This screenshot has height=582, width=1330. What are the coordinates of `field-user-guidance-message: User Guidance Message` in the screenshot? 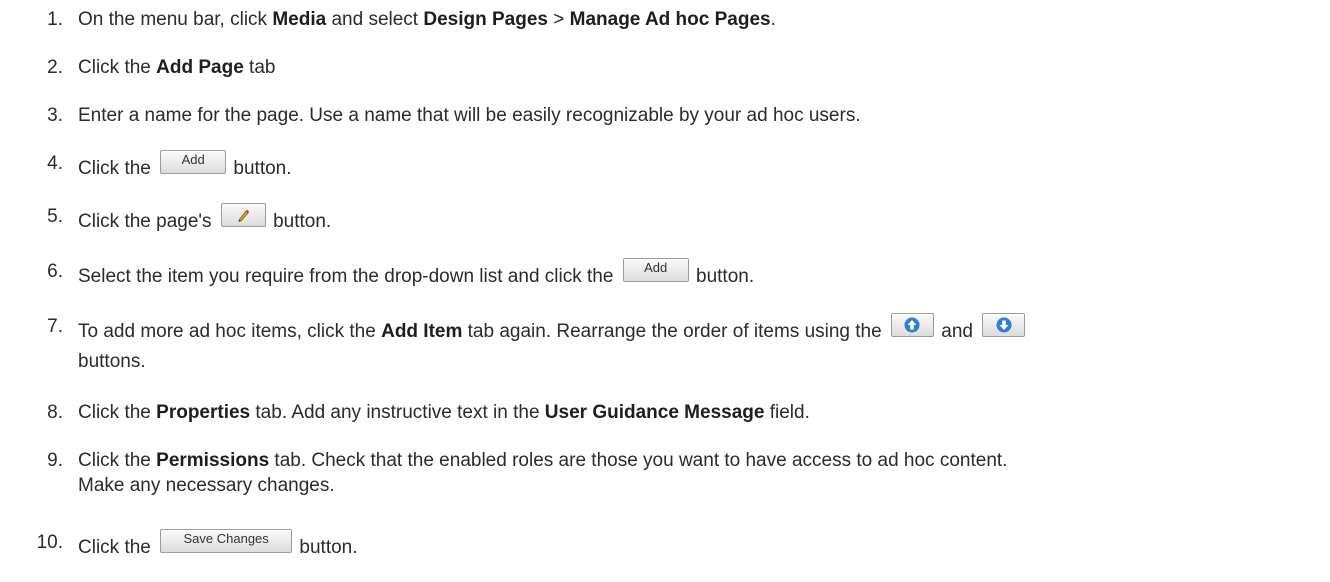 It's located at (654, 412).